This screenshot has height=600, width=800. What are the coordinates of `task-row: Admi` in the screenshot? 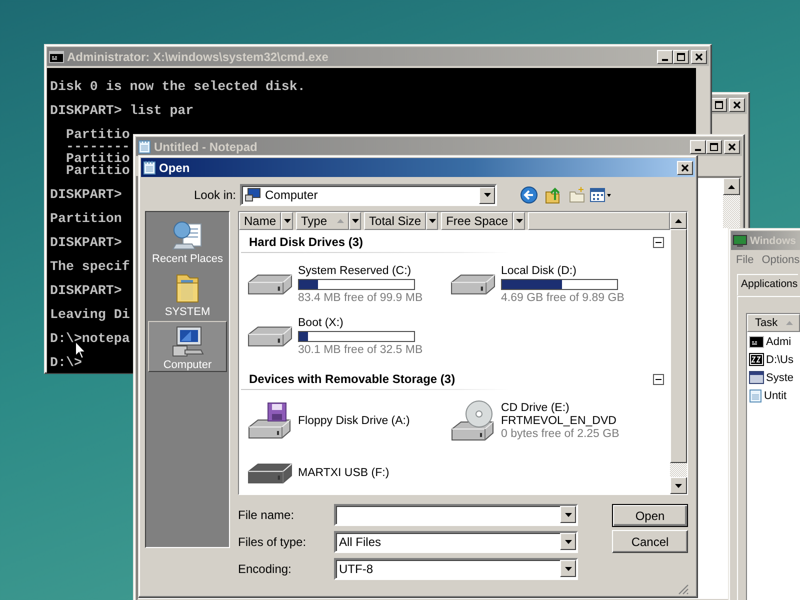 It's located at (773, 341).